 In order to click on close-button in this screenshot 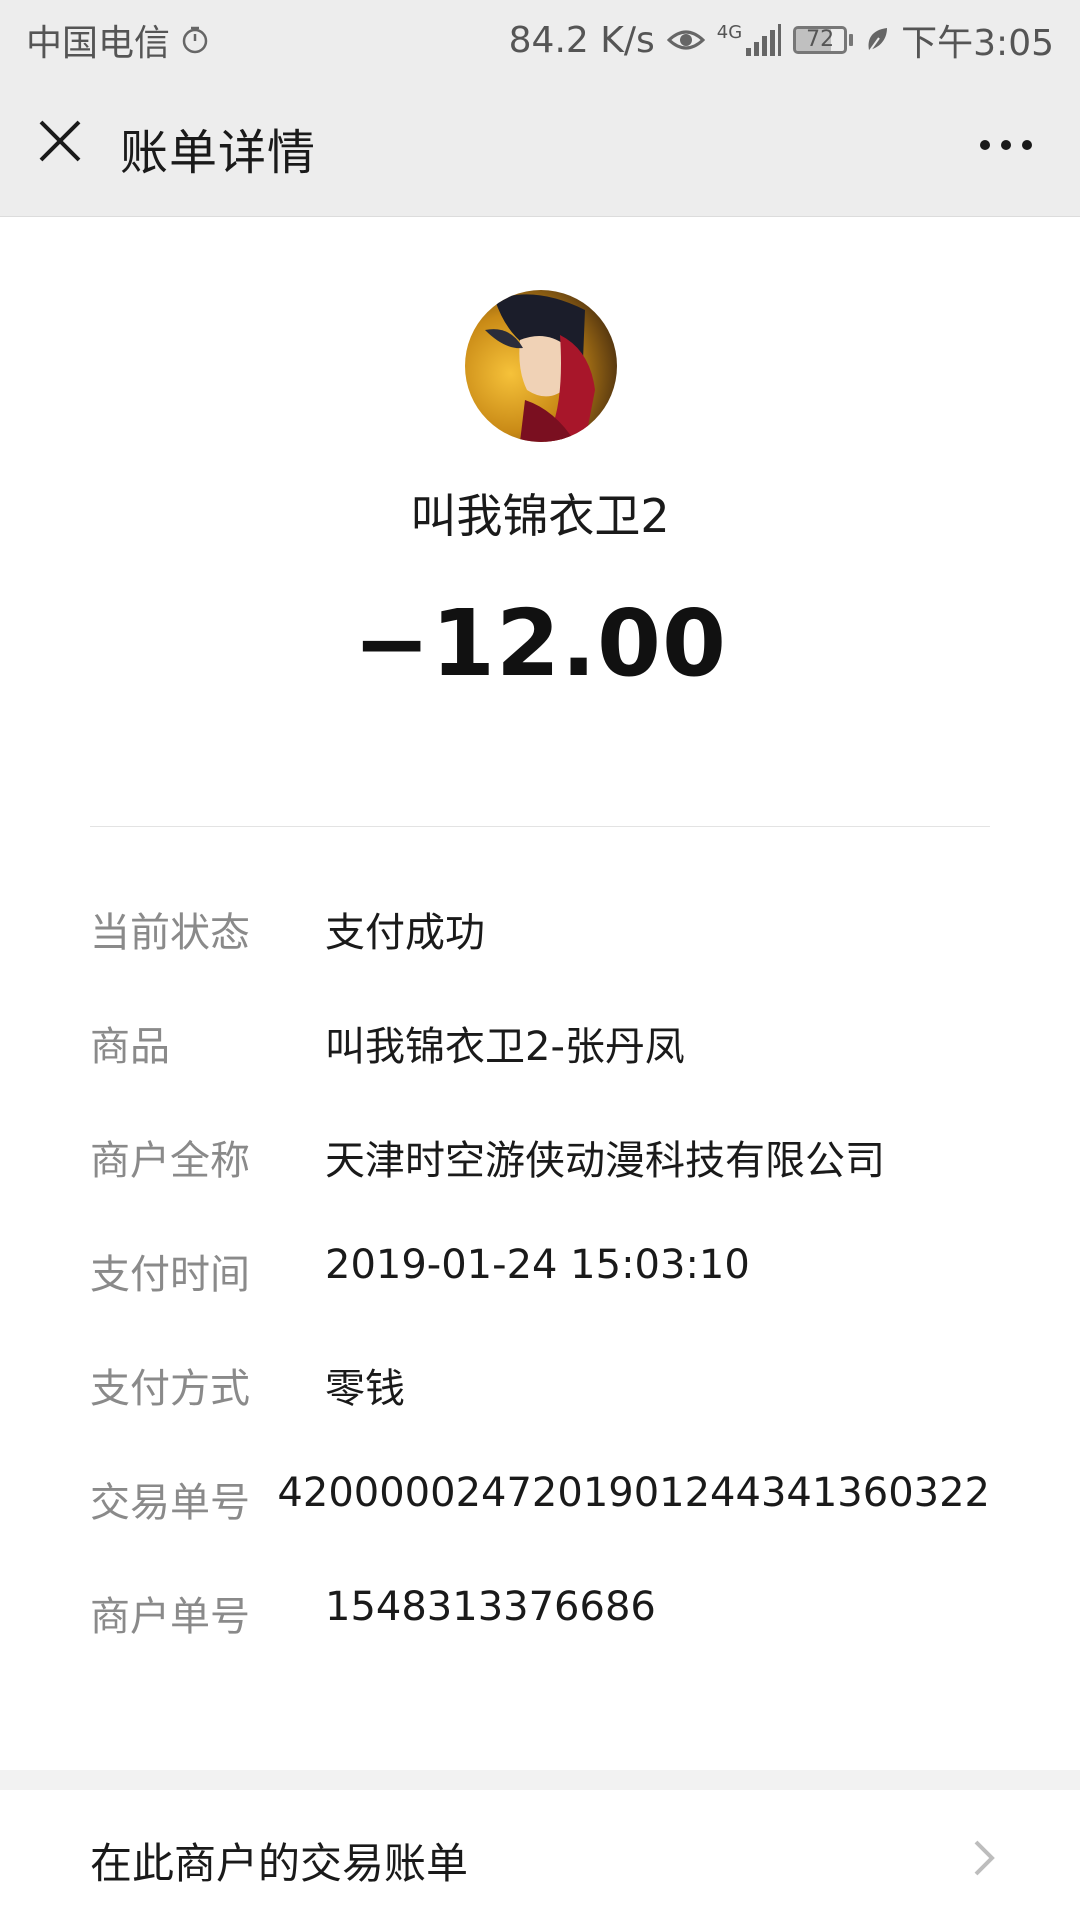, I will do `click(60, 141)`.